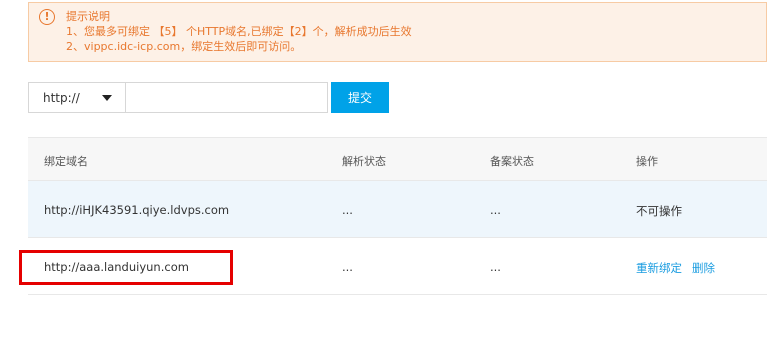 The image size is (772, 361). I want to click on header-actions: 操作, so click(647, 161).